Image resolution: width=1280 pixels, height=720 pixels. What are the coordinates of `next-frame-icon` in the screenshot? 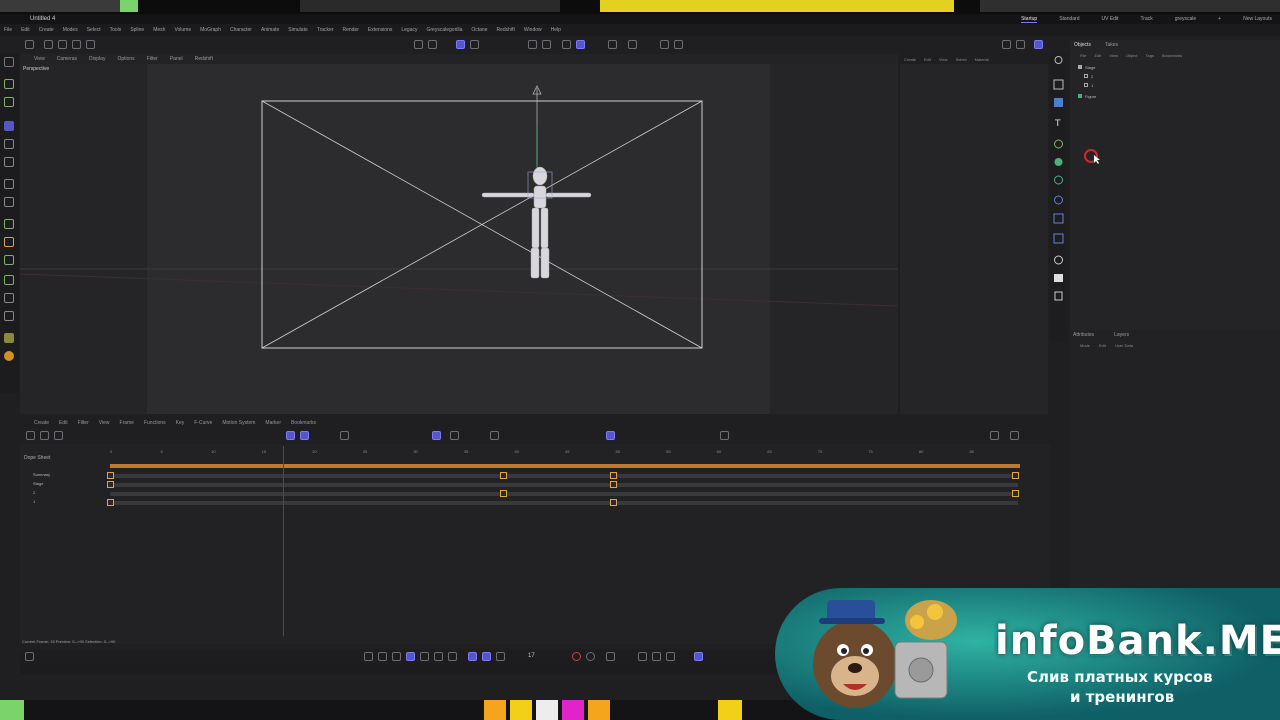 It's located at (424, 656).